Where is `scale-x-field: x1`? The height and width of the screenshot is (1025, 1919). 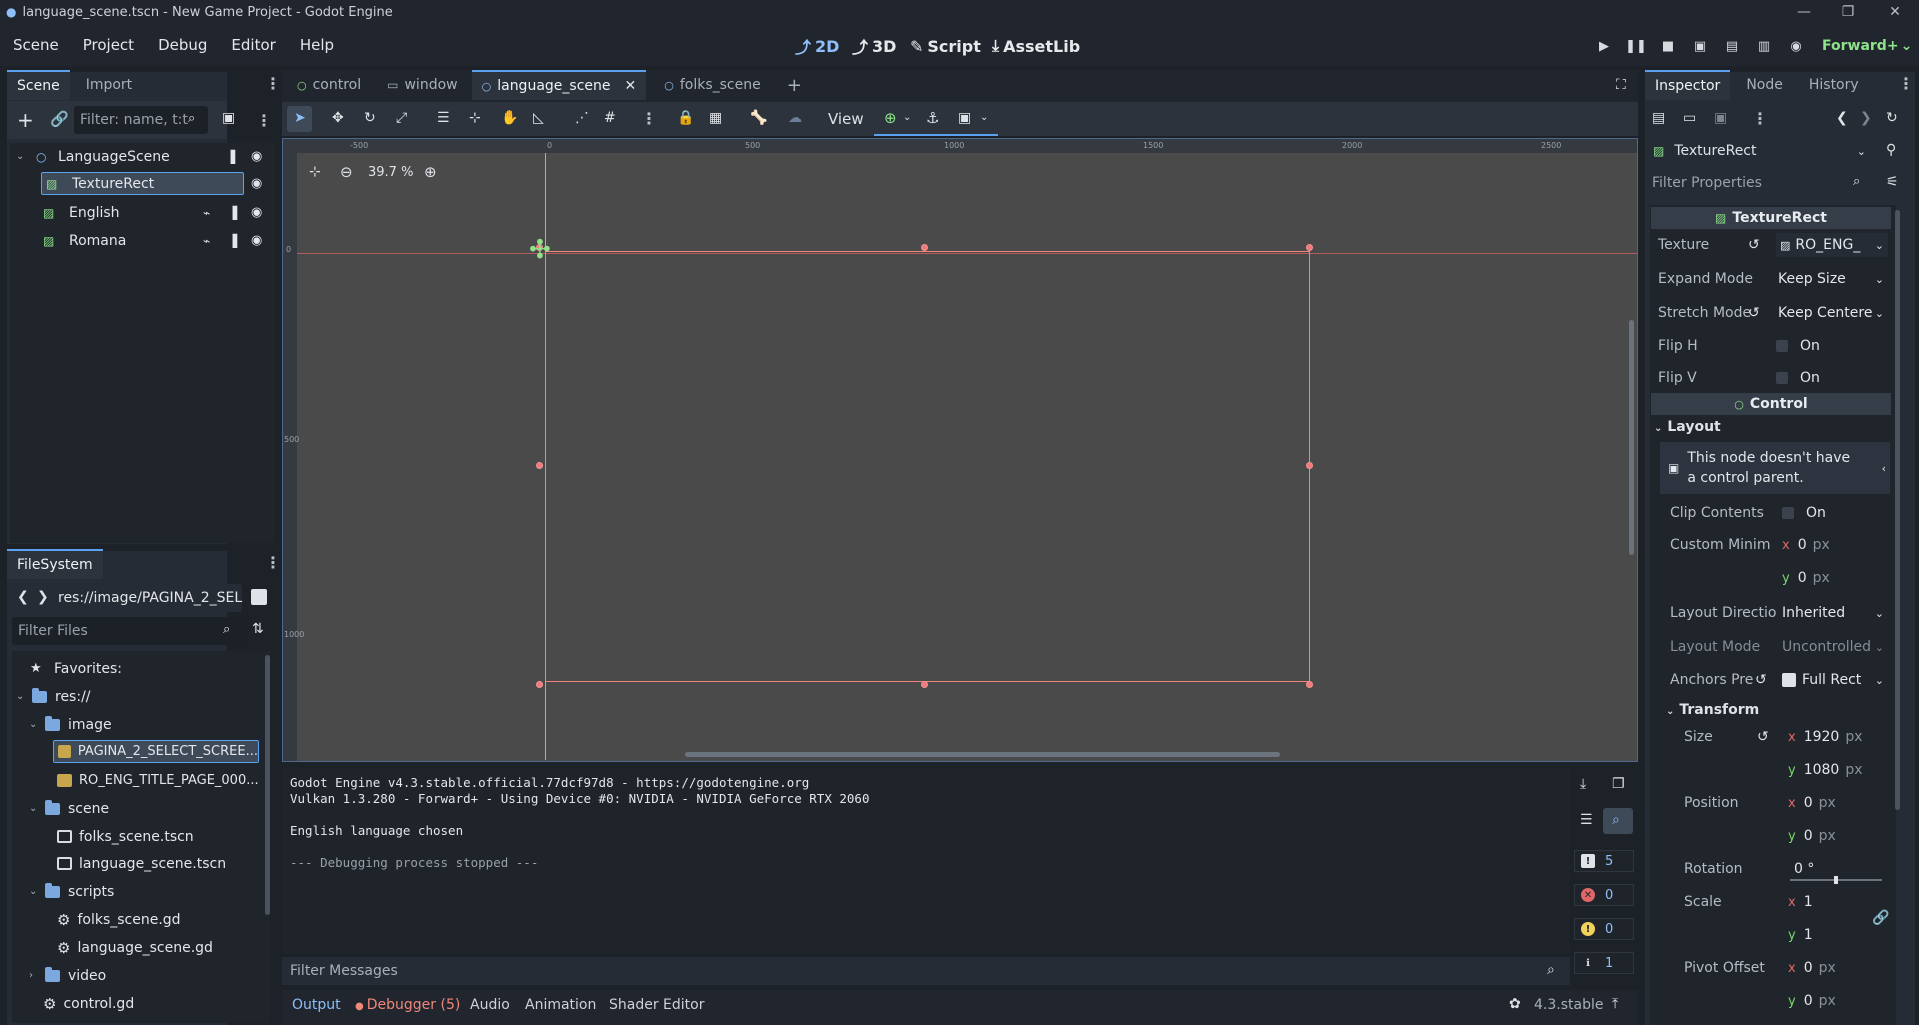 scale-x-field: x1 is located at coordinates (1800, 902).